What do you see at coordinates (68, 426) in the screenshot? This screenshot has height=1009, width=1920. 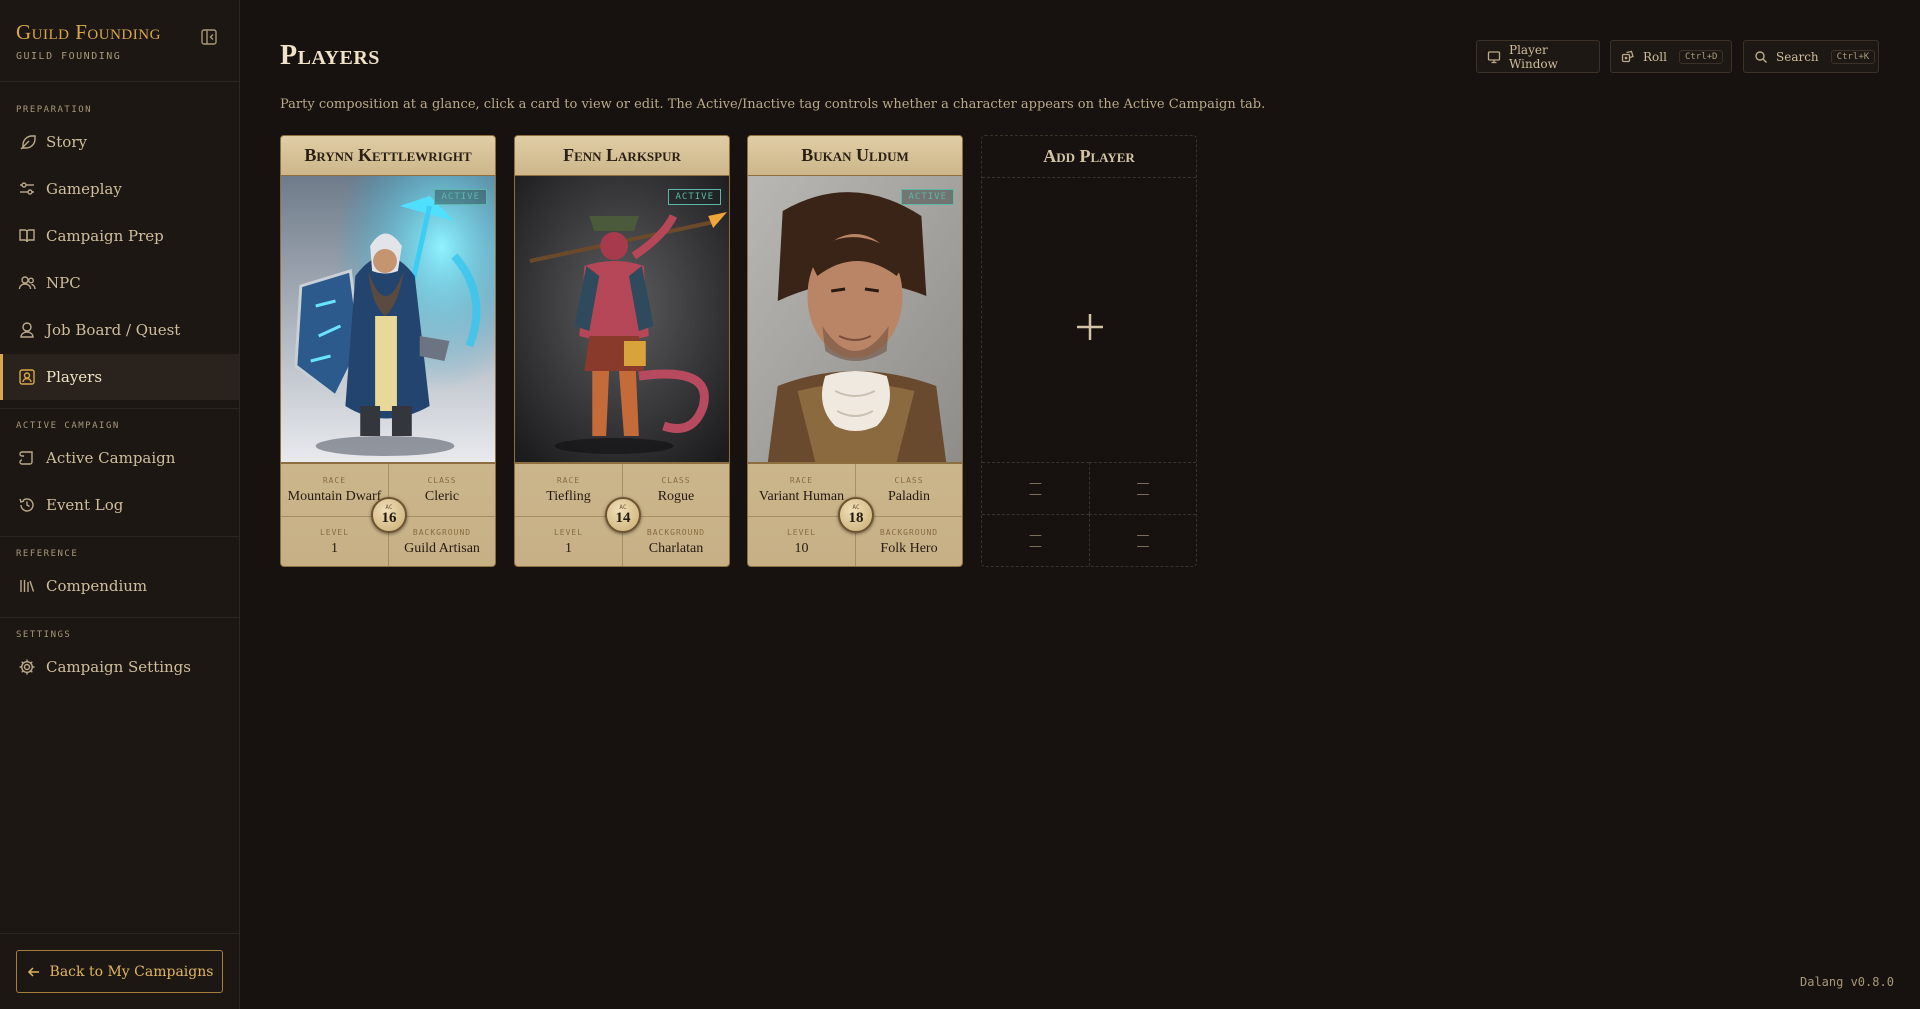 I see `section-label-active-campaign: ACTIVE CAMPAIGN` at bounding box center [68, 426].